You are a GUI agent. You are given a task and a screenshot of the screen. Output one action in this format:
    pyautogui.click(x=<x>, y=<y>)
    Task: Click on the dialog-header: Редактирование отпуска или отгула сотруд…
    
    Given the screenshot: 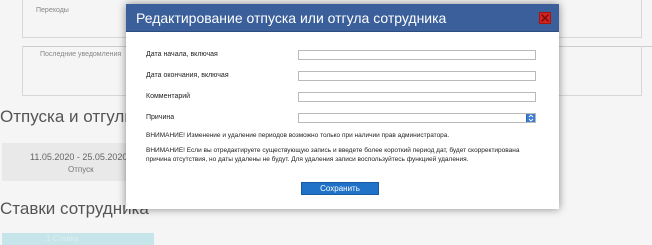 What is the action you would take?
    pyautogui.click(x=342, y=18)
    